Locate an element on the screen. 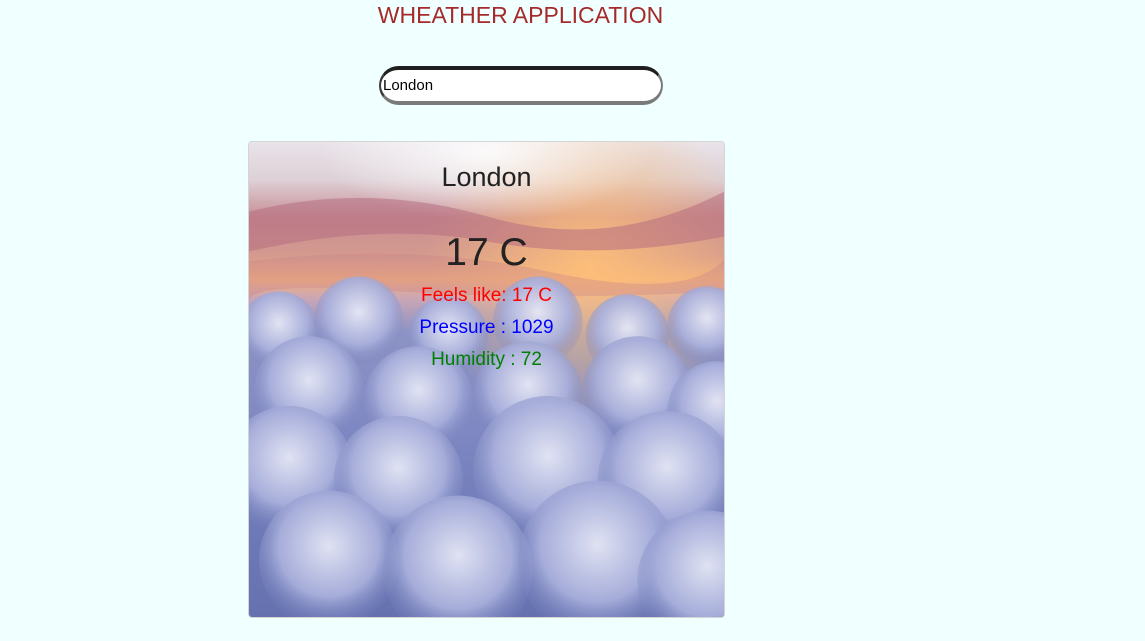 The width and height of the screenshot is (1145, 641). temperature-value: 17 C is located at coordinates (486, 252).